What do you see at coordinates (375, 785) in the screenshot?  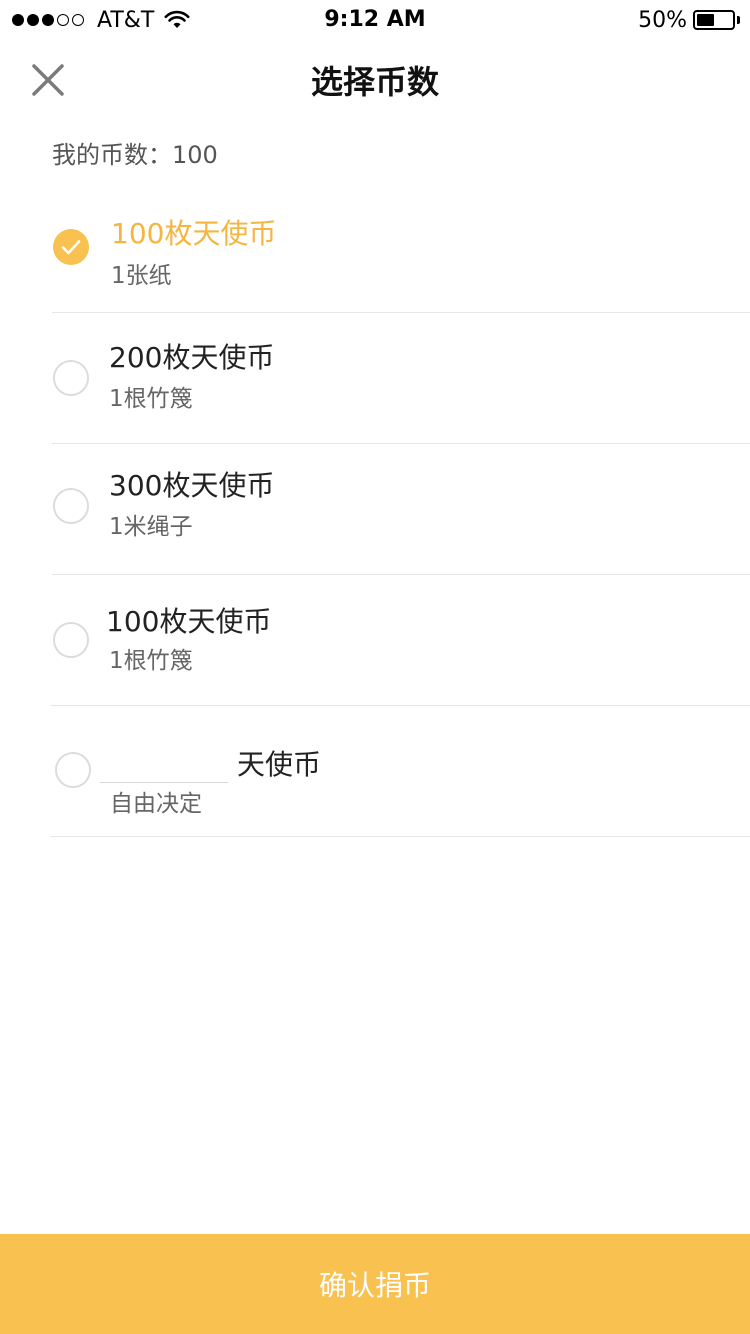 I see `coin-option-custom: 天使币 自由决定` at bounding box center [375, 785].